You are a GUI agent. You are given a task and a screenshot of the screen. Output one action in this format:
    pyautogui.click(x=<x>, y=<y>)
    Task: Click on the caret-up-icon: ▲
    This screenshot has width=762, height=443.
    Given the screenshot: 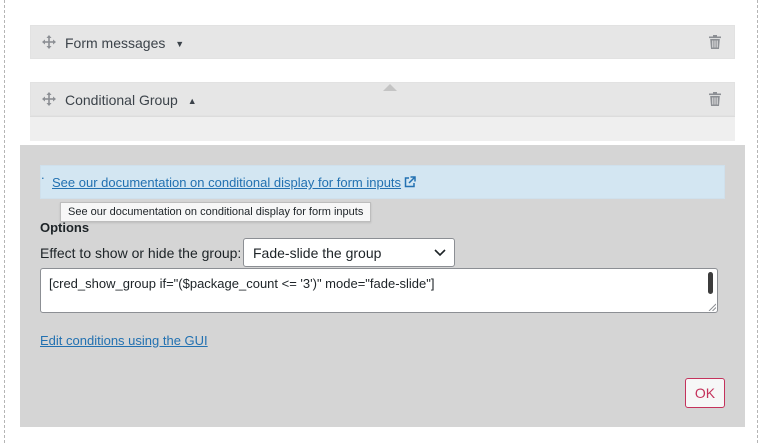 What is the action you would take?
    pyautogui.click(x=192, y=101)
    